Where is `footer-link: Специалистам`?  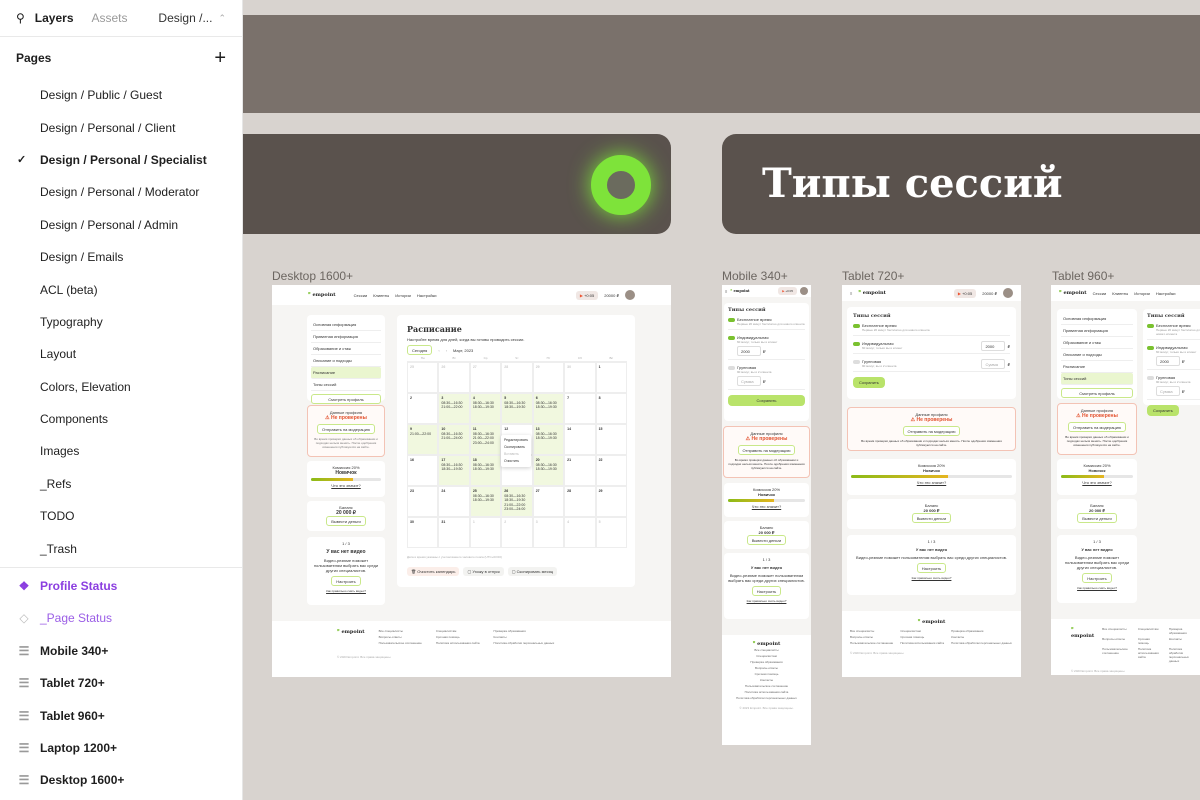 footer-link: Специалистам is located at coordinates (1149, 631).